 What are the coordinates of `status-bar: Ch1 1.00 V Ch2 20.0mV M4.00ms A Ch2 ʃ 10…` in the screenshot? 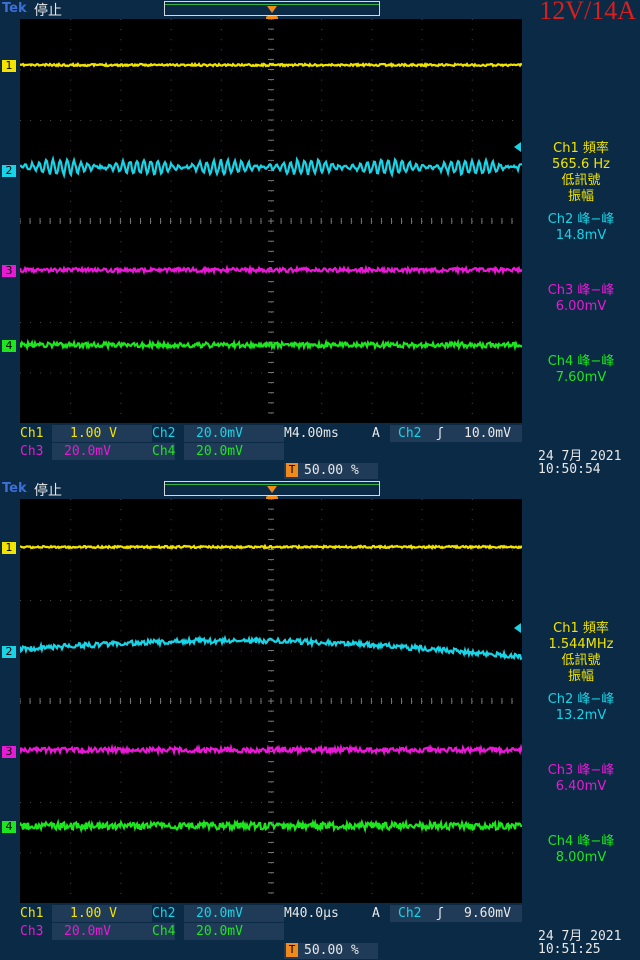 It's located at (320, 451).